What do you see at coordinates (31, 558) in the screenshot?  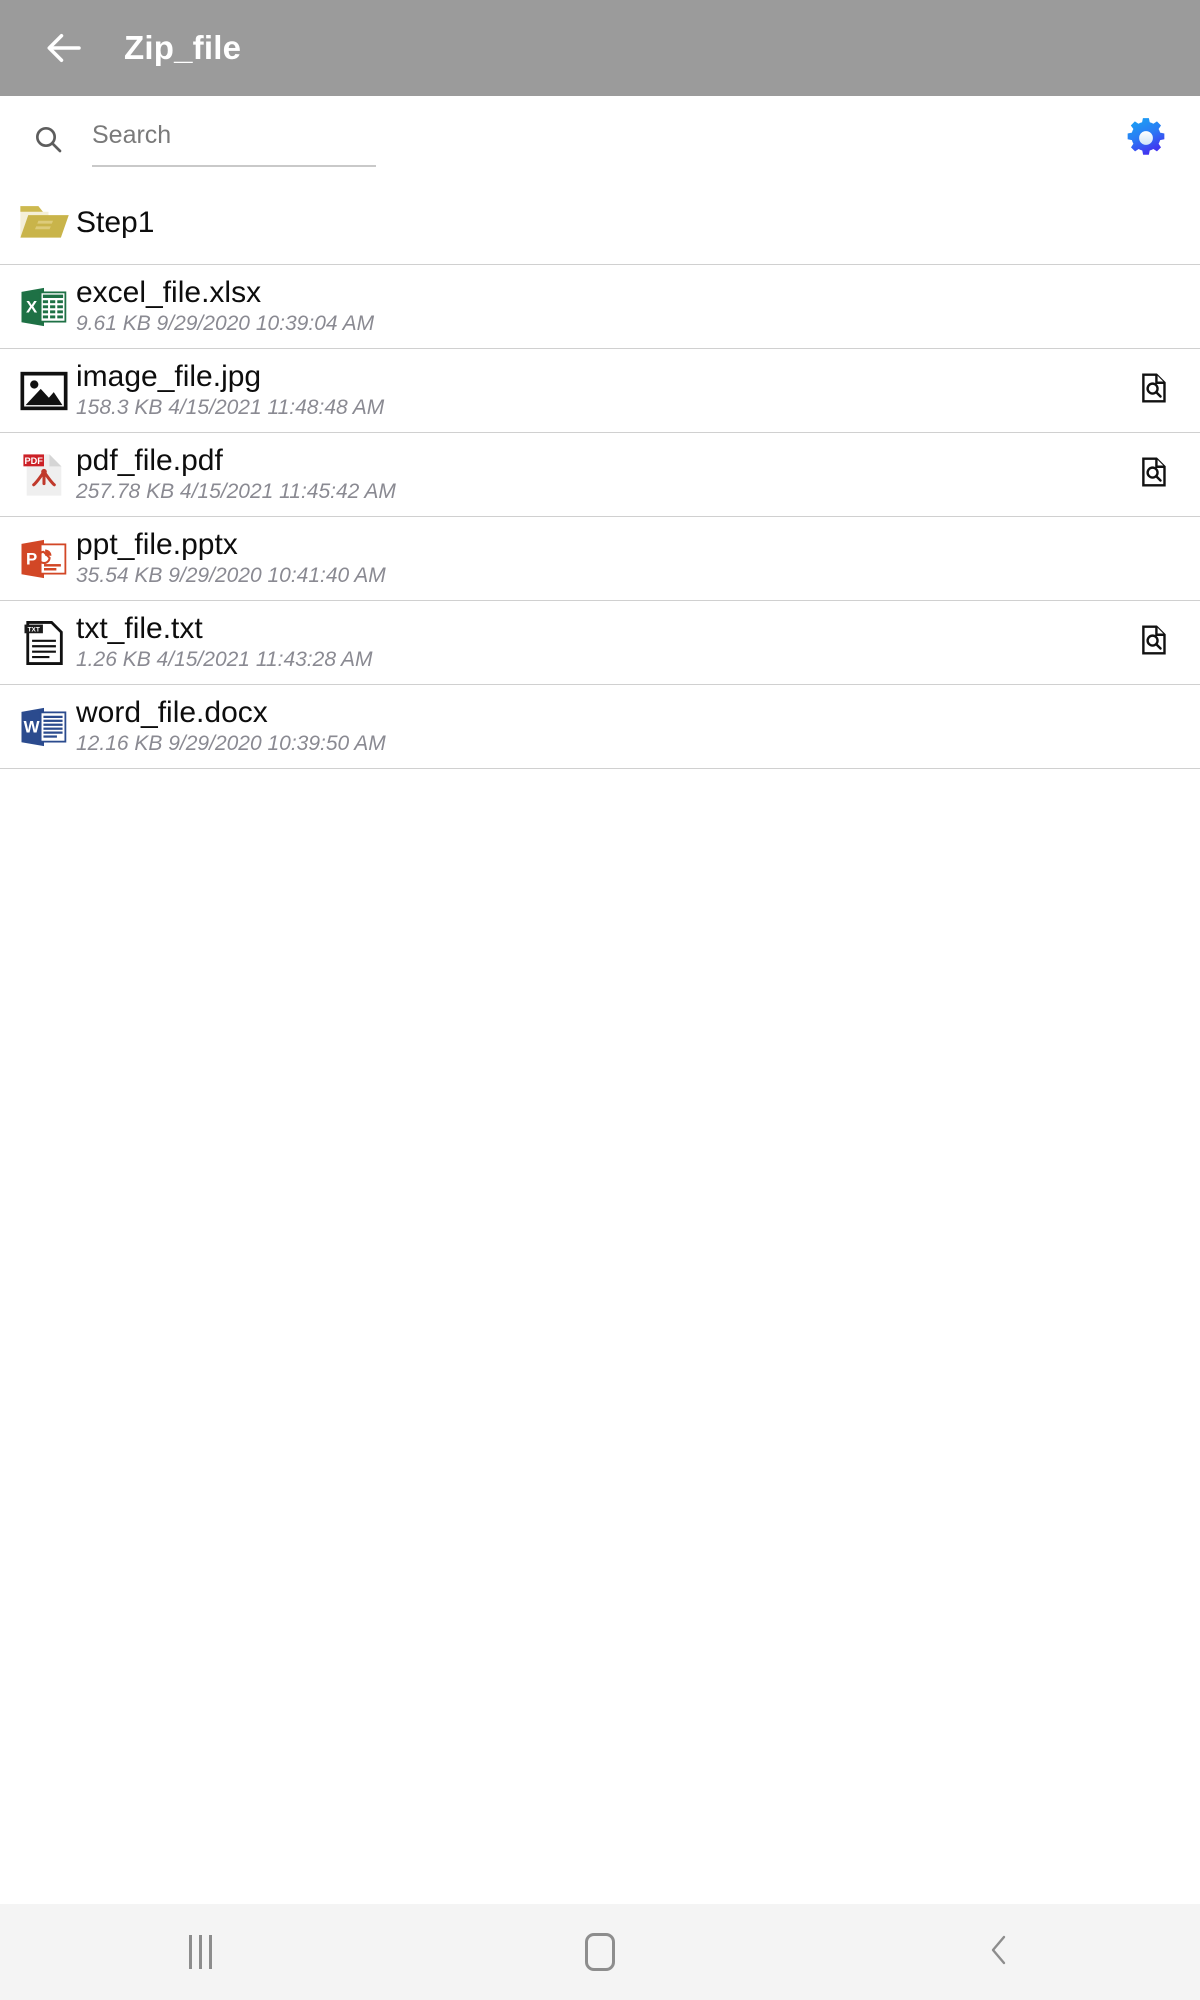 I see `svg-text: P` at bounding box center [31, 558].